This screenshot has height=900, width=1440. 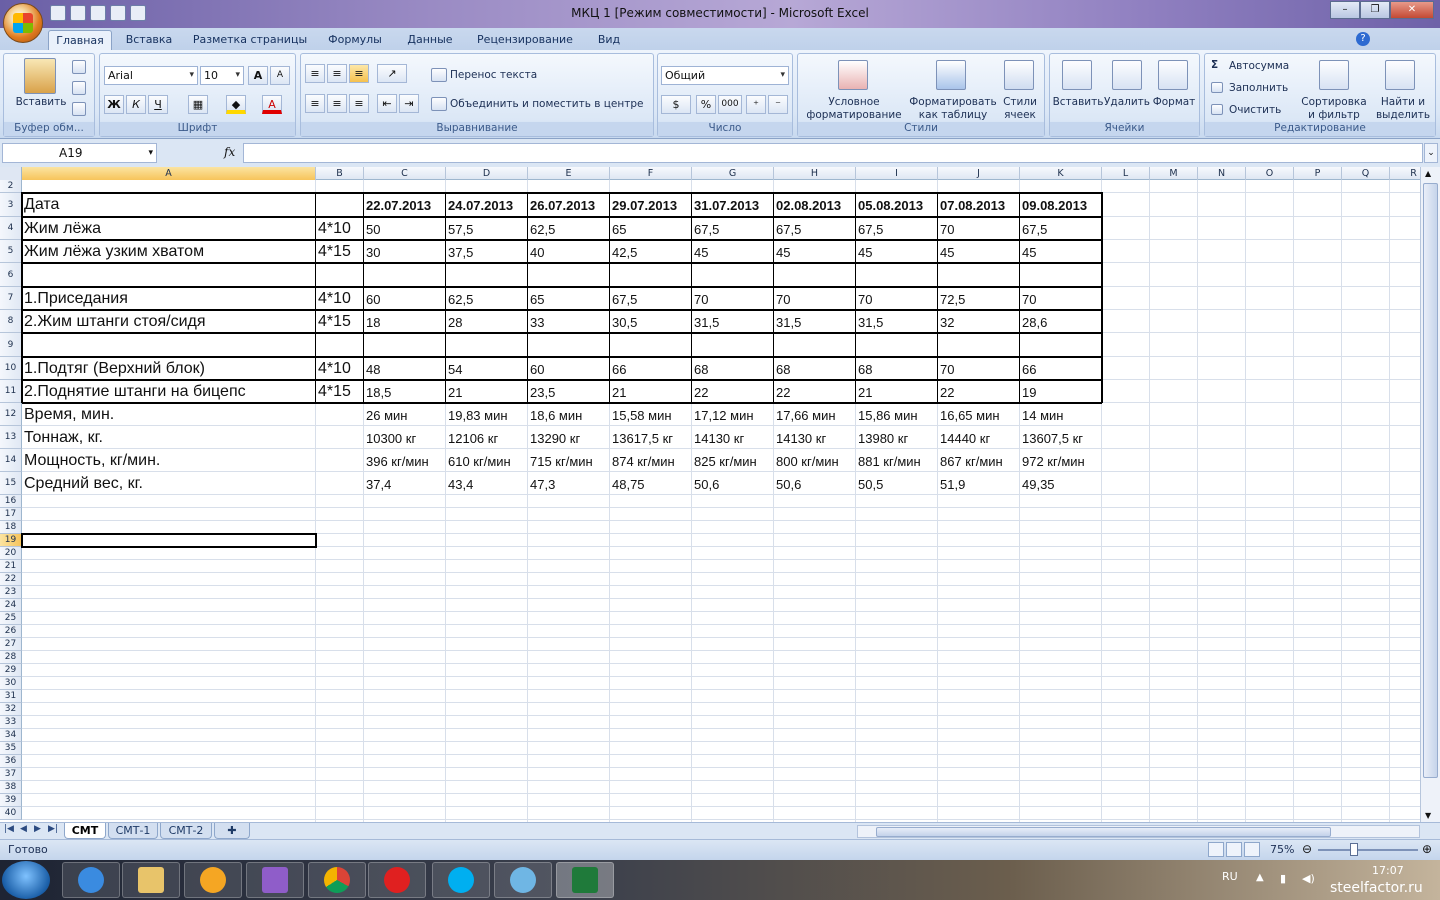 What do you see at coordinates (979, 460) in the screenshot?
I see `cell-J14: 867 кг/мин` at bounding box center [979, 460].